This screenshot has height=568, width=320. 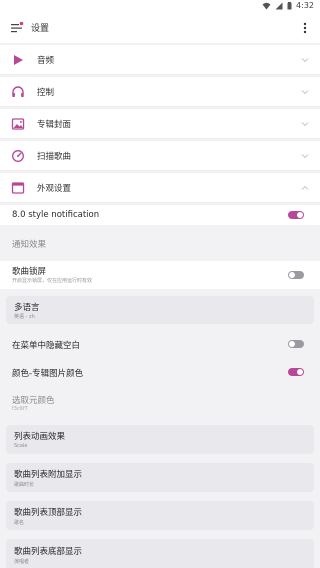 I want to click on window-icon, so click(x=18, y=188).